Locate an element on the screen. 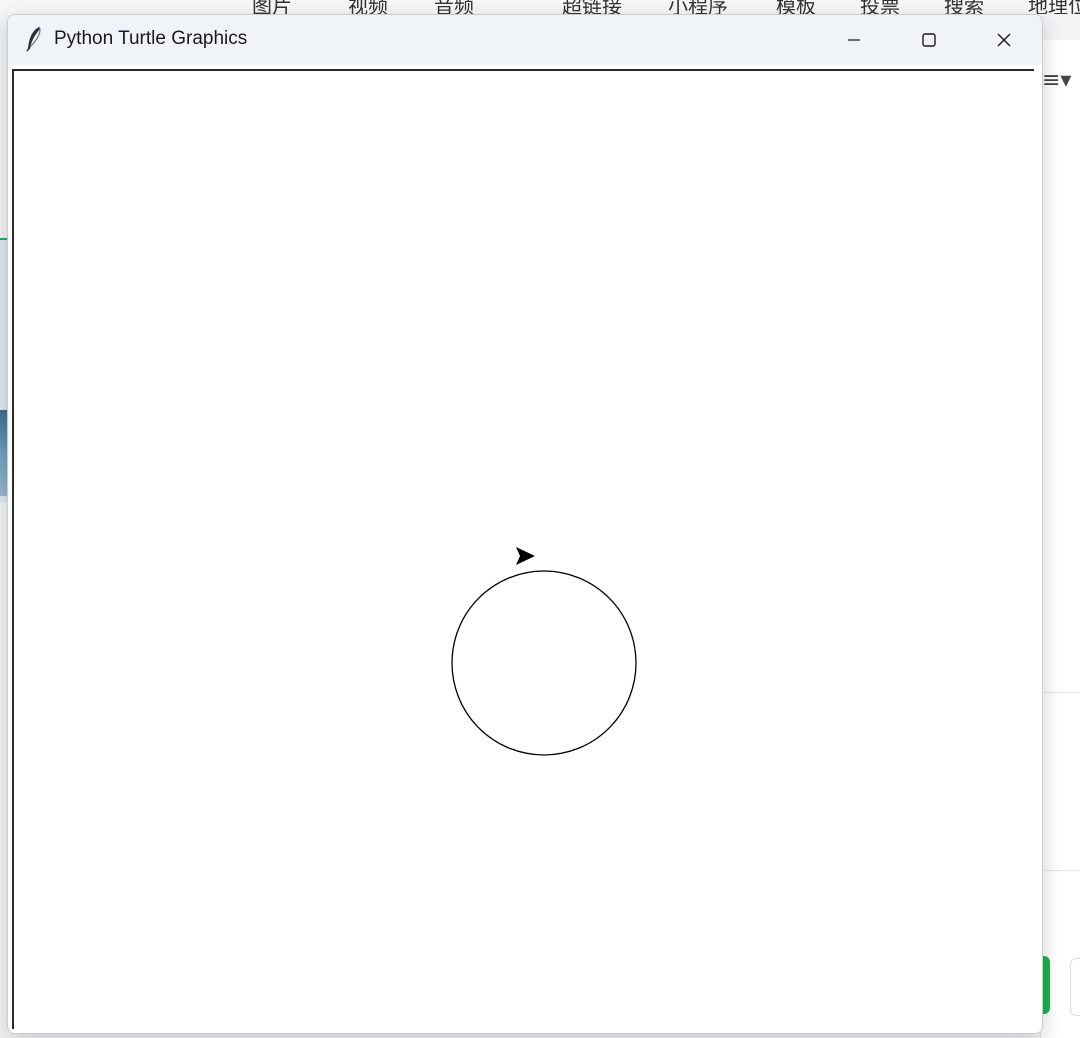 This screenshot has width=1080, height=1038. turtle-arrow-icon is located at coordinates (525, 556).